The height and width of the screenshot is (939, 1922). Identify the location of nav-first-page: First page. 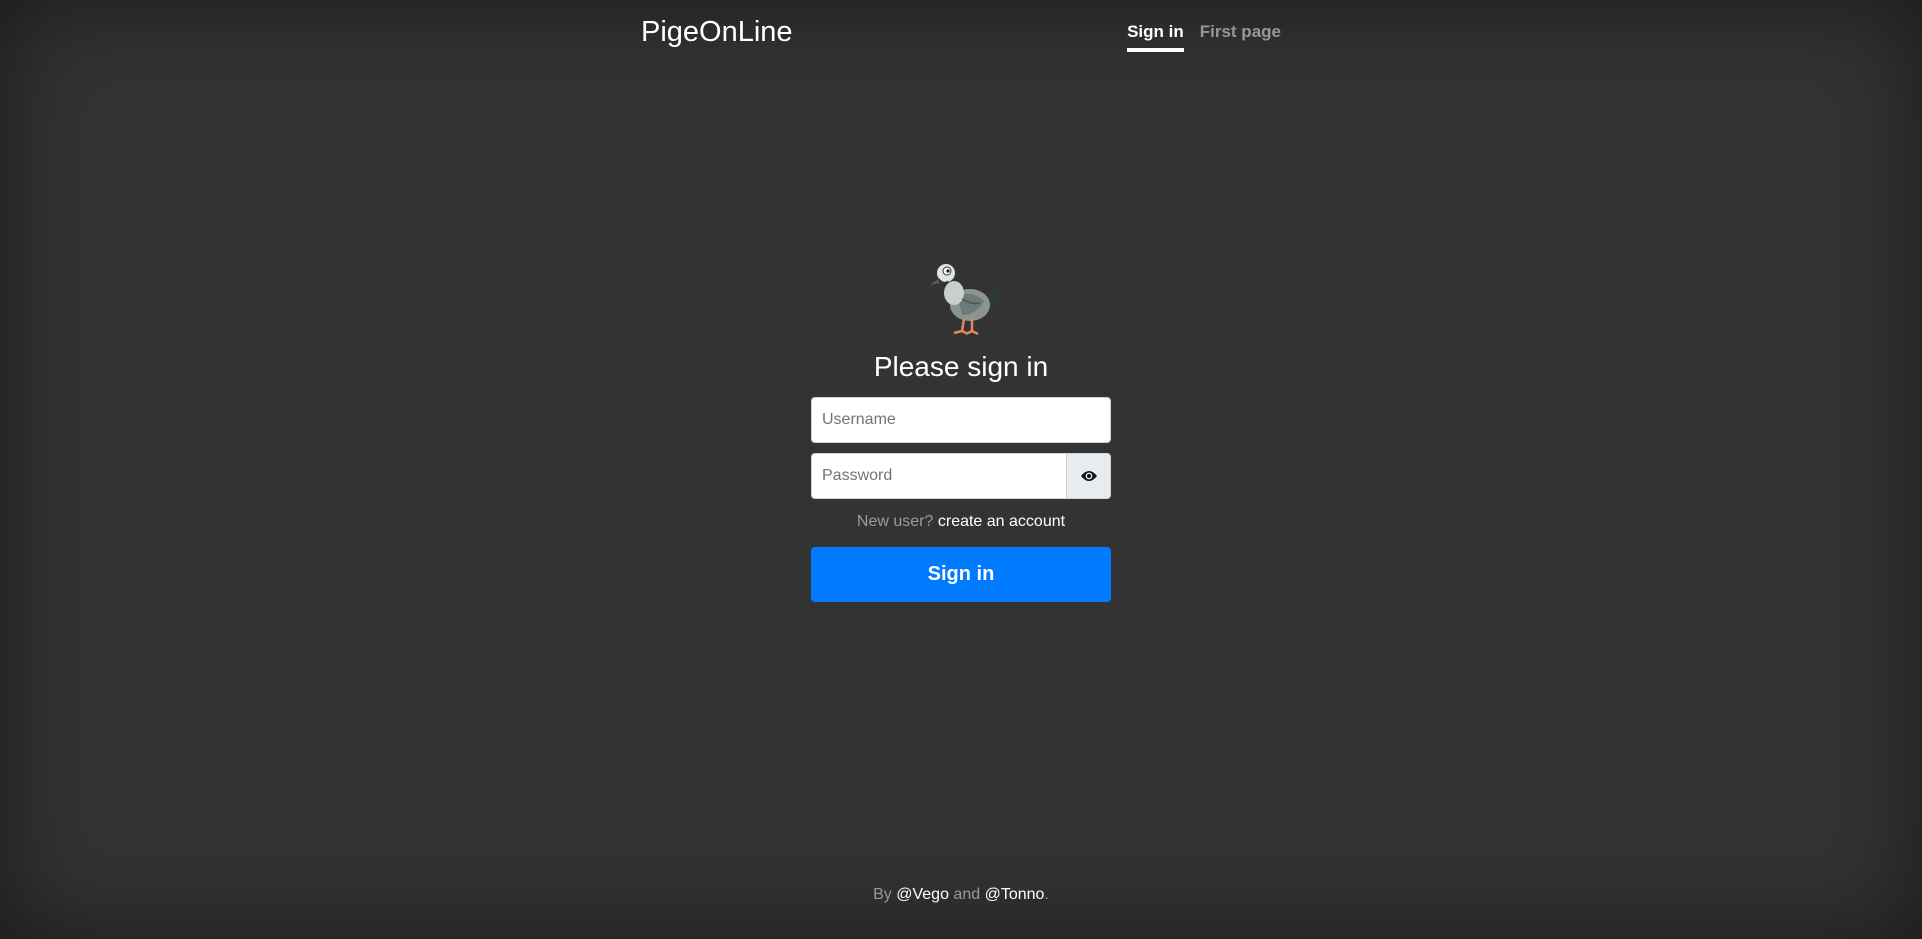
(1240, 37).